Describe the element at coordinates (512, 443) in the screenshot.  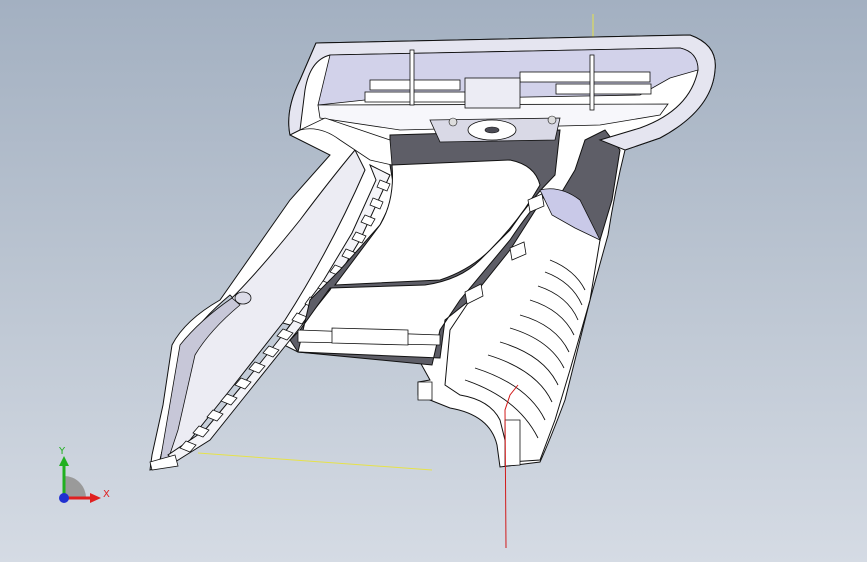
I see `bottom-foot-right` at that location.